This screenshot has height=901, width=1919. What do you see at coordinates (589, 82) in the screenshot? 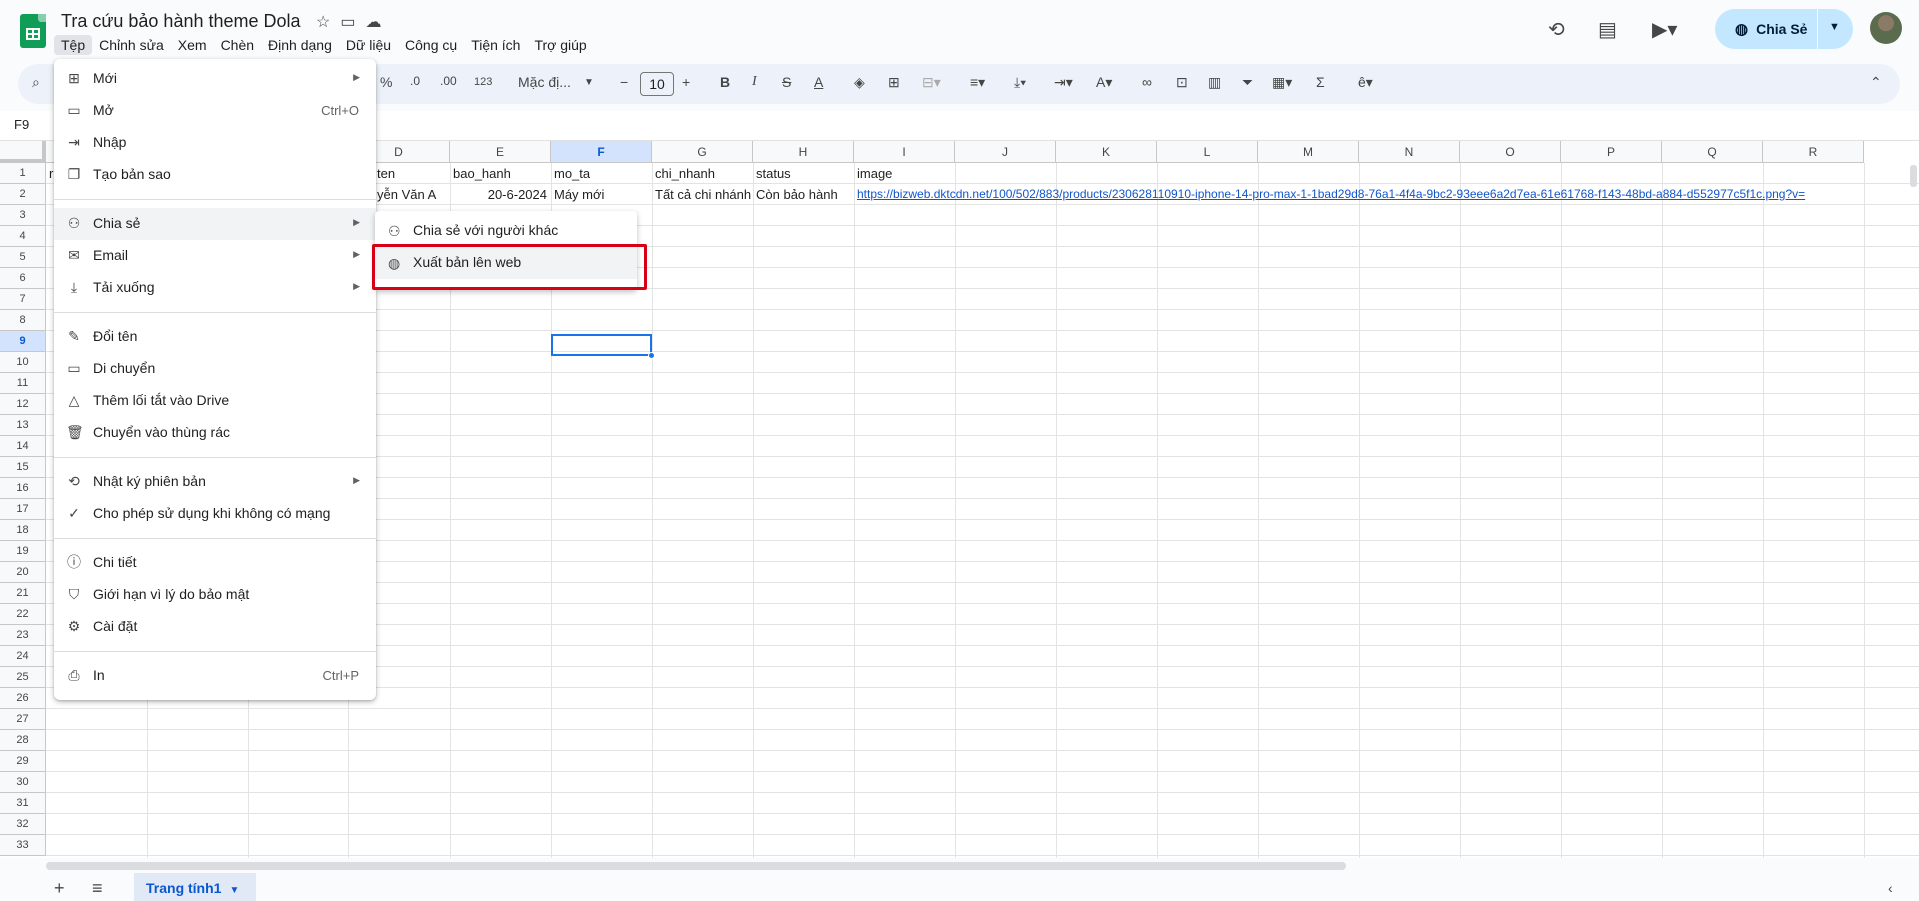
I see `chevron-down-icon: ▼` at bounding box center [589, 82].